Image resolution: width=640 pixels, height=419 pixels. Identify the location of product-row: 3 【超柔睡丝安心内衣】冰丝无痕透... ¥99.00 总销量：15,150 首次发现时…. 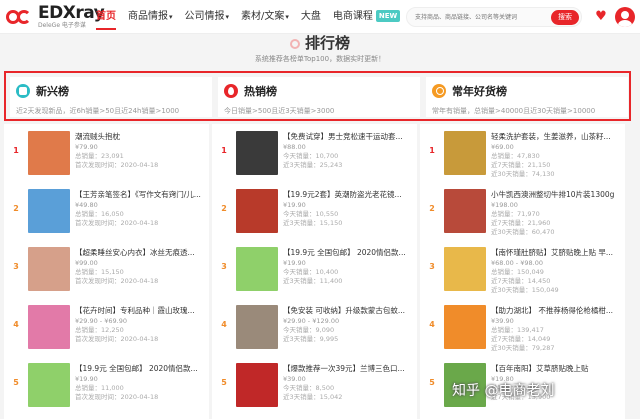
(106, 269).